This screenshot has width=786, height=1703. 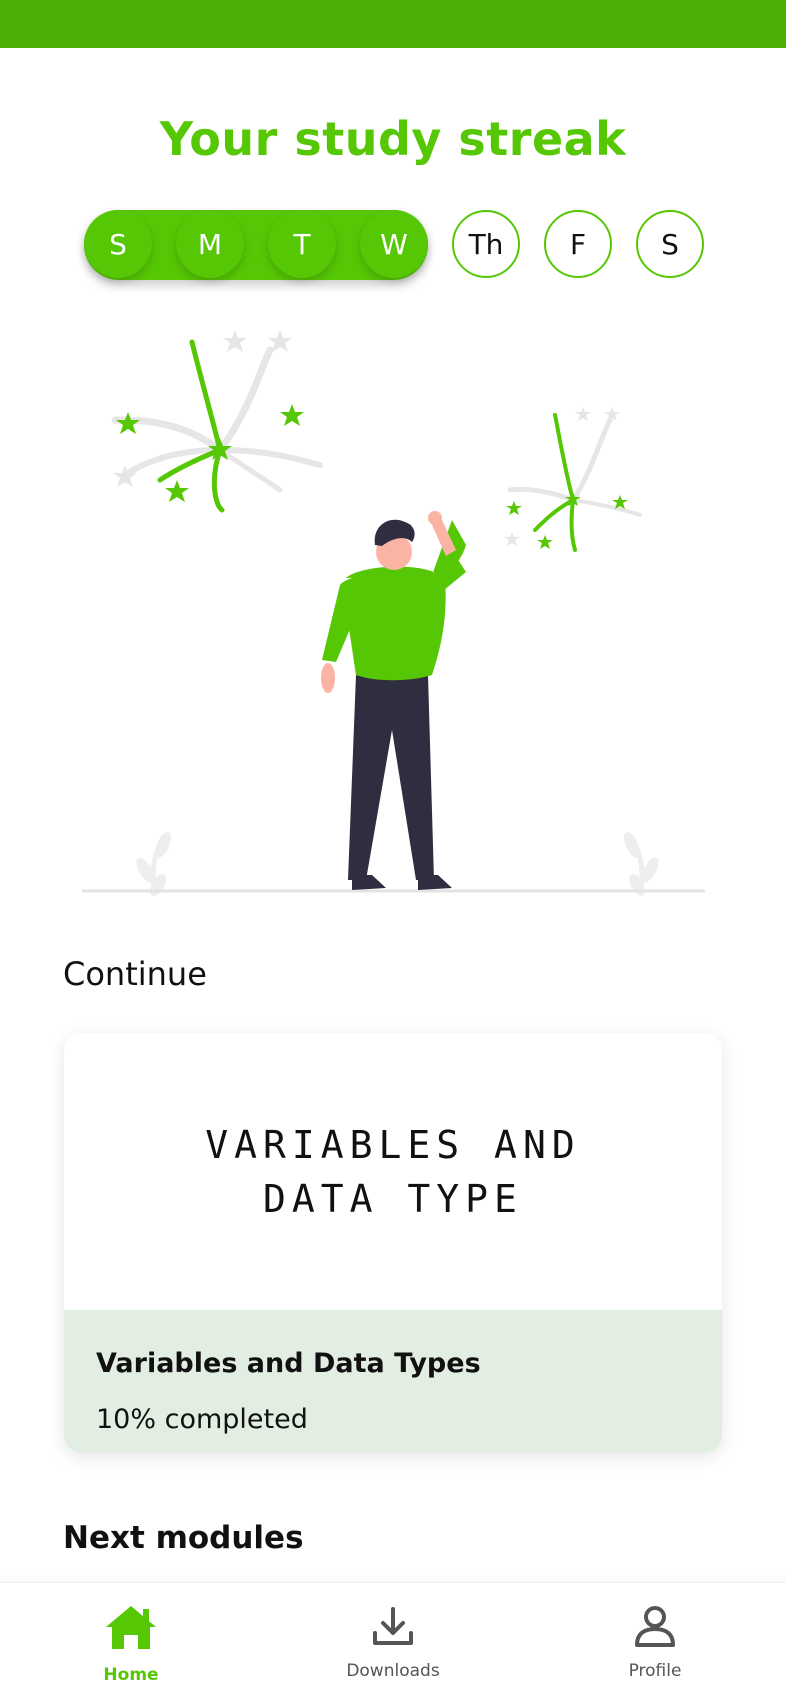 What do you see at coordinates (118, 244) in the screenshot?
I see `streak-day-sunday: S` at bounding box center [118, 244].